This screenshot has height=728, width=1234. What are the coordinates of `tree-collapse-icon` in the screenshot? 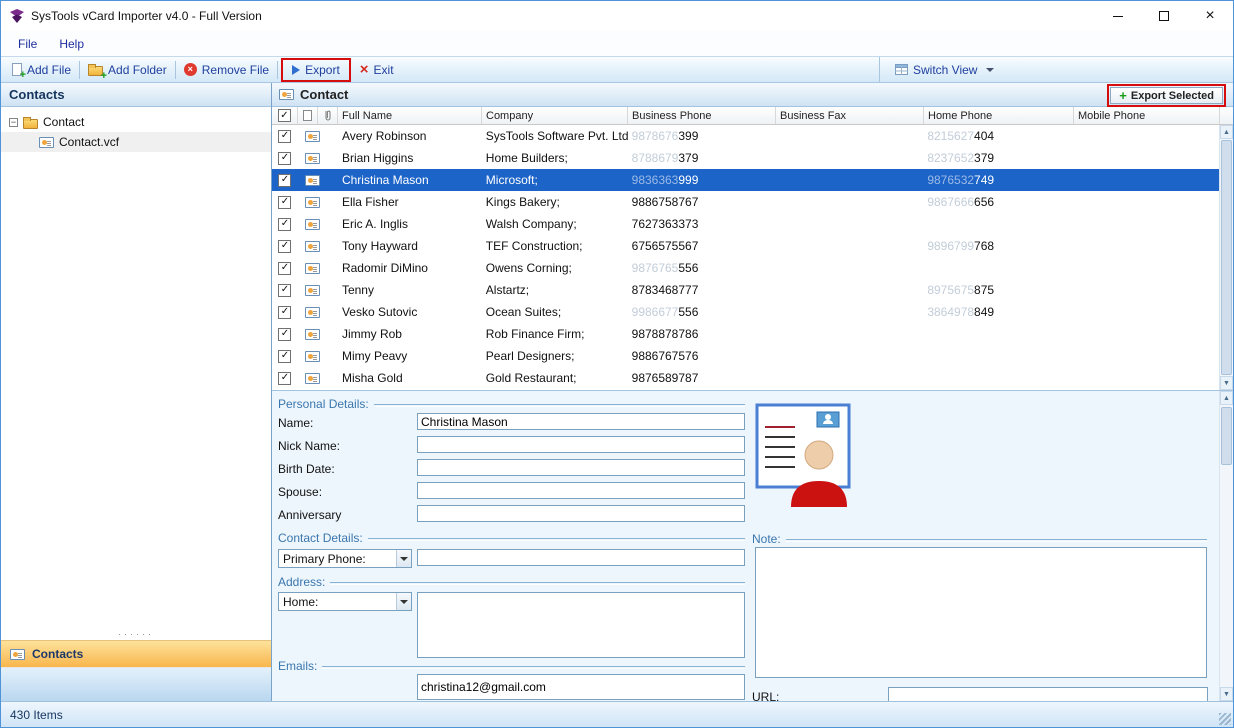 It's located at (13, 122).